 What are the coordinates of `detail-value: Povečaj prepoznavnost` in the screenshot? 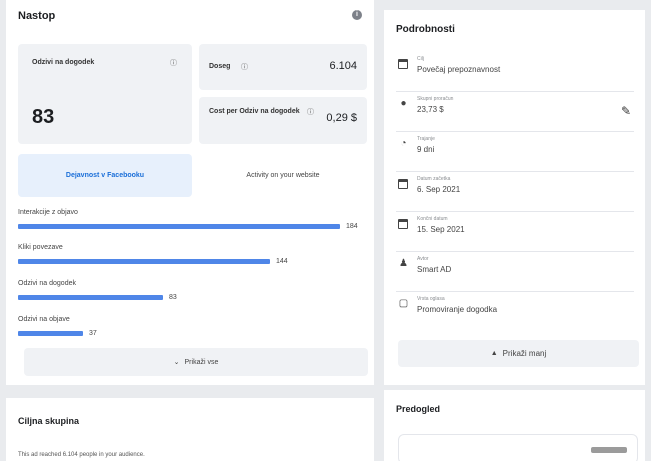 It's located at (459, 69).